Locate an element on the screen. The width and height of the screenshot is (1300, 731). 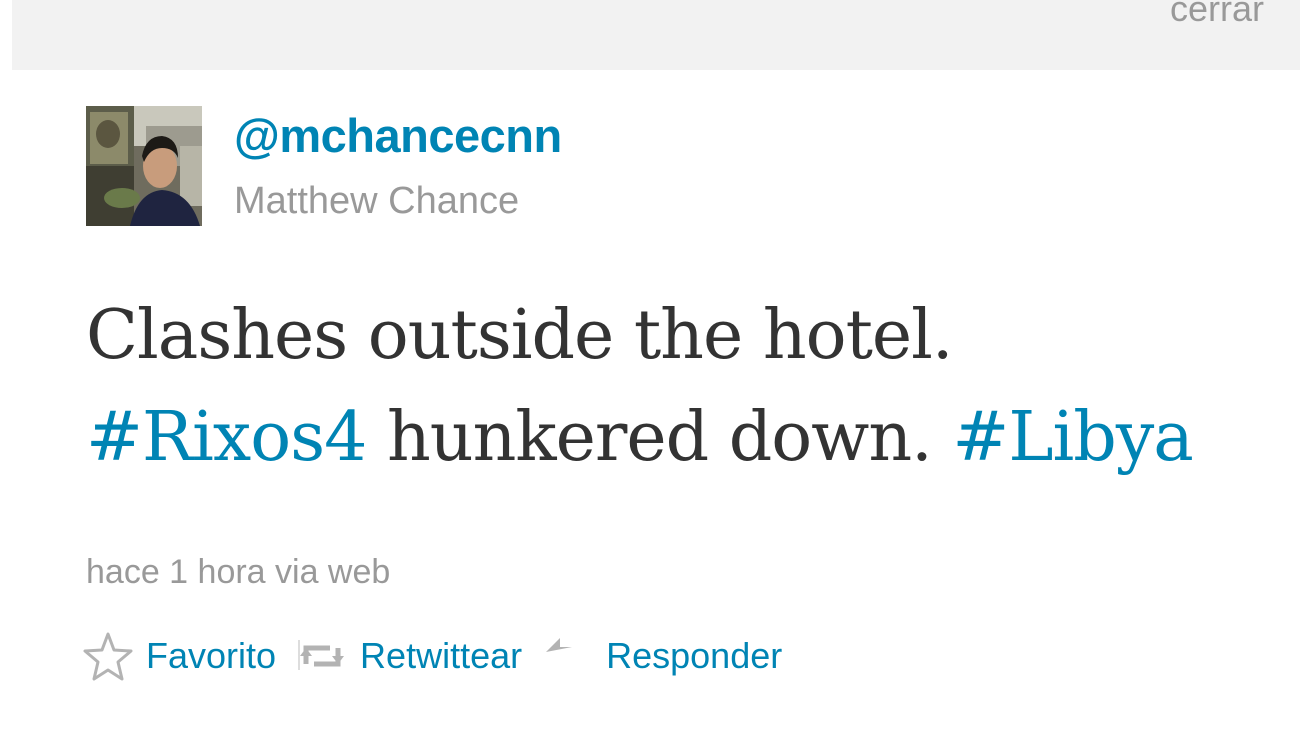
star-icon is located at coordinates (108, 656).